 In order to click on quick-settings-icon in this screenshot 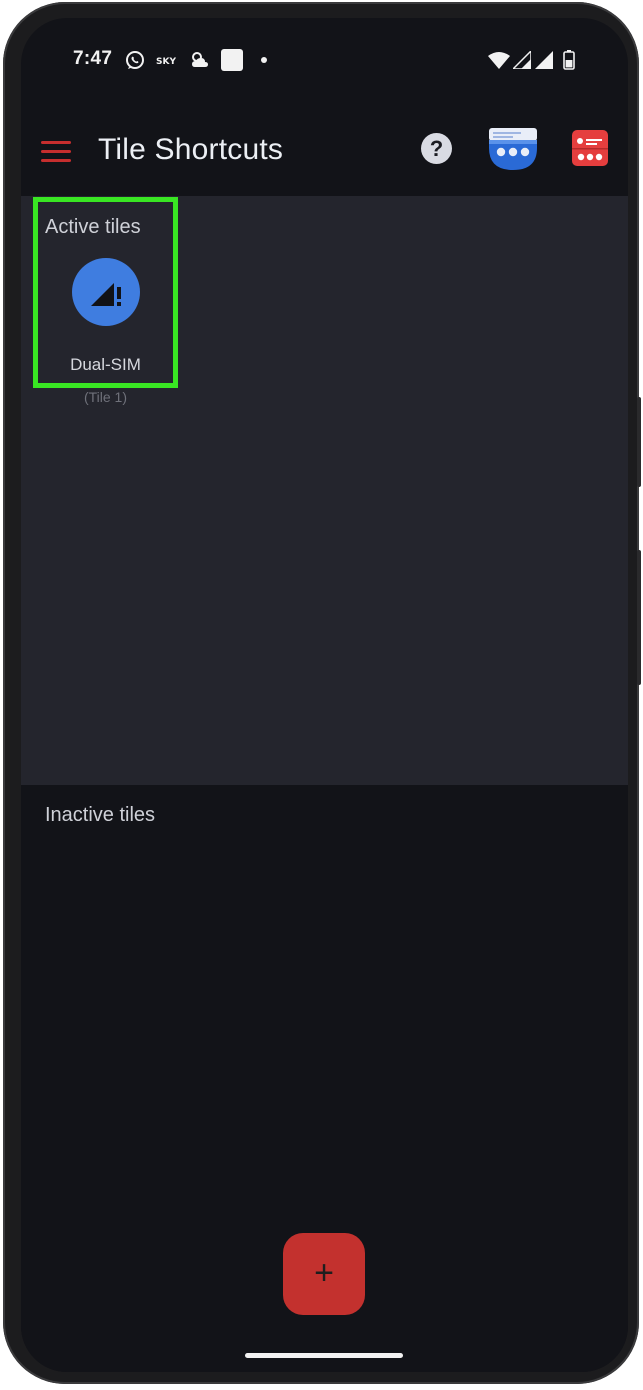, I will do `click(513, 149)`.